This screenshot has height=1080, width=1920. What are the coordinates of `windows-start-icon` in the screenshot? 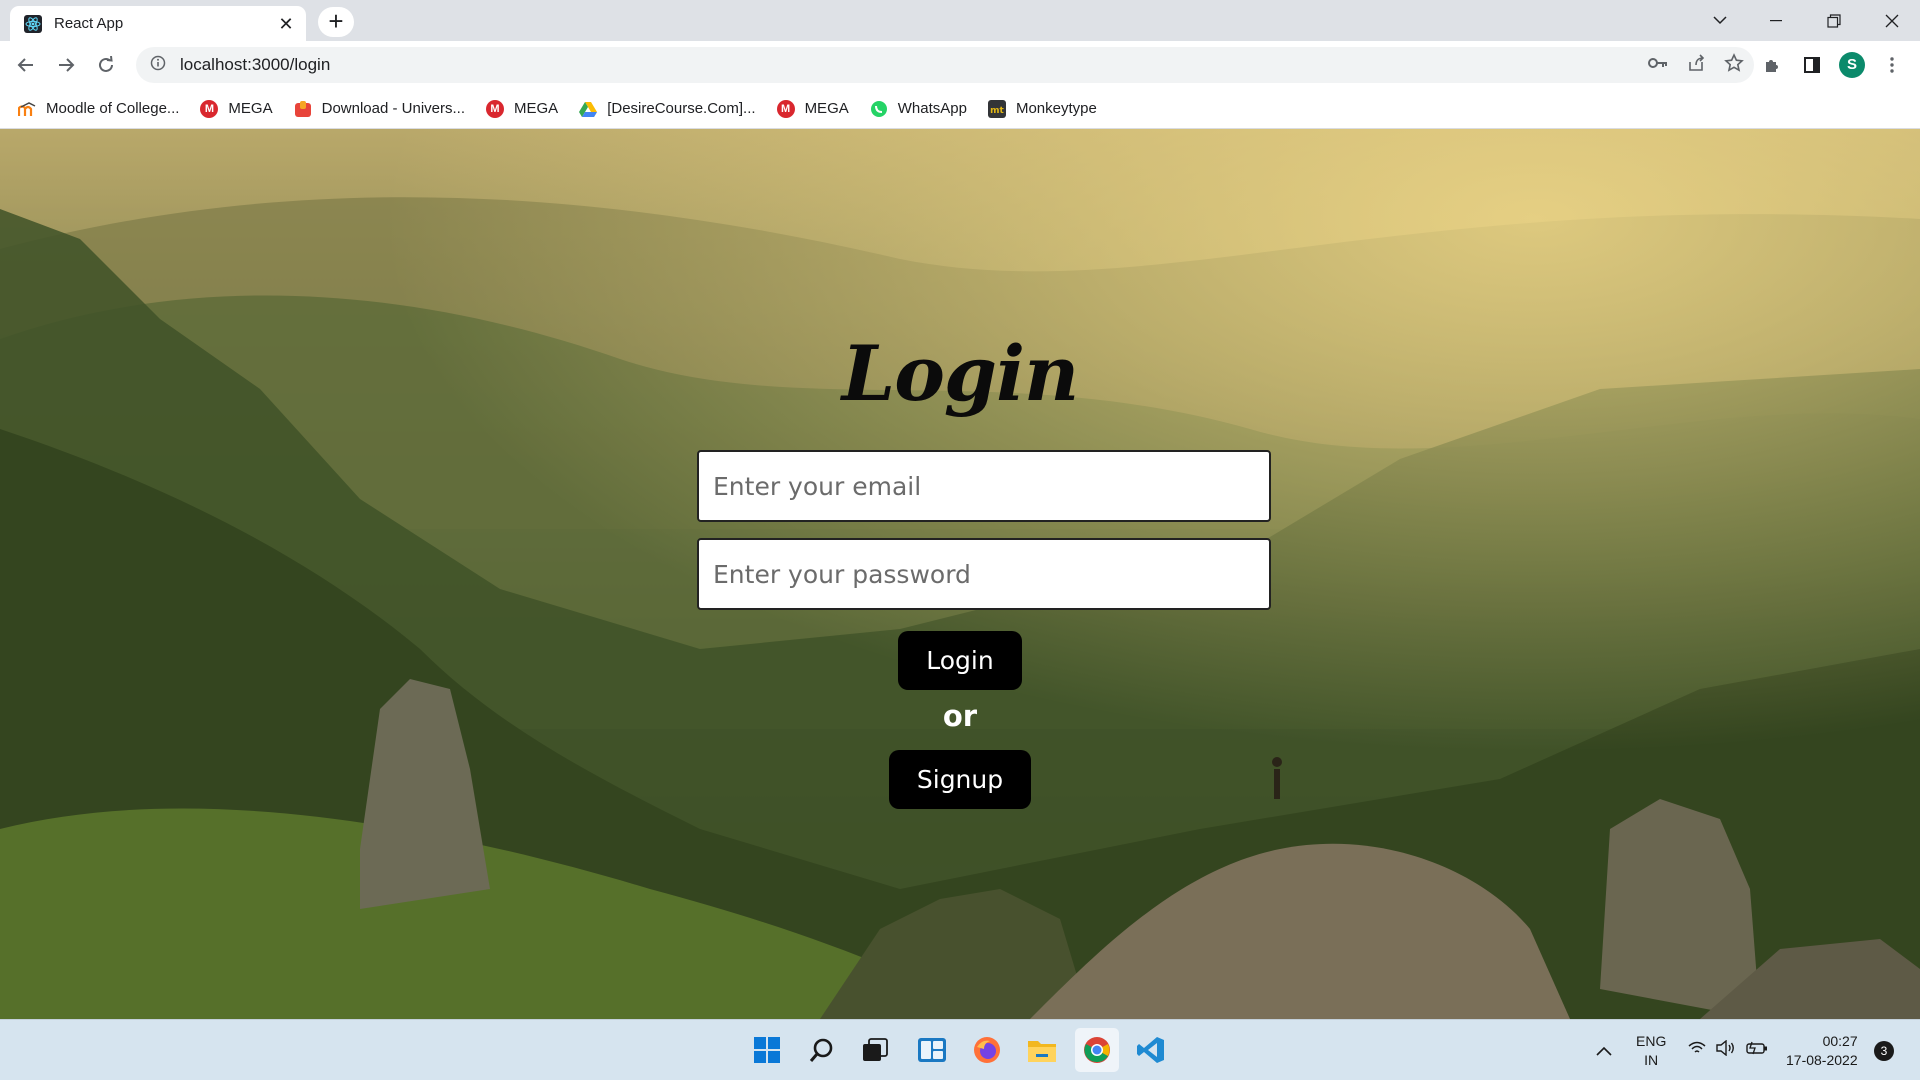 It's located at (767, 1050).